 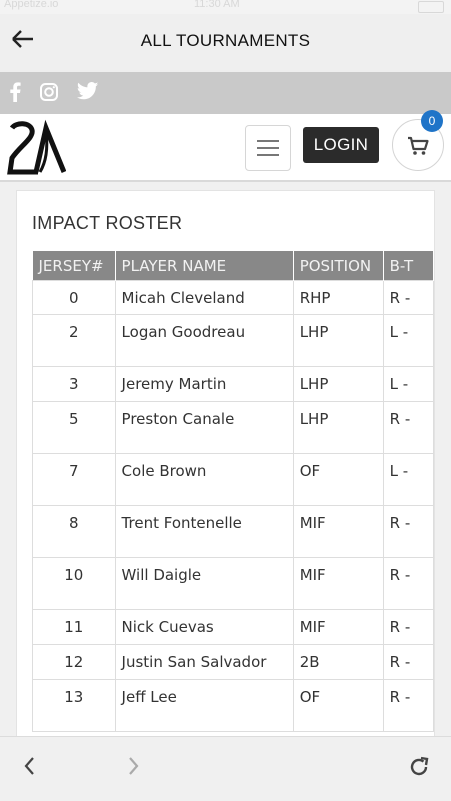 What do you see at coordinates (204, 384) in the screenshot?
I see `cell-name: Jeremy Martin` at bounding box center [204, 384].